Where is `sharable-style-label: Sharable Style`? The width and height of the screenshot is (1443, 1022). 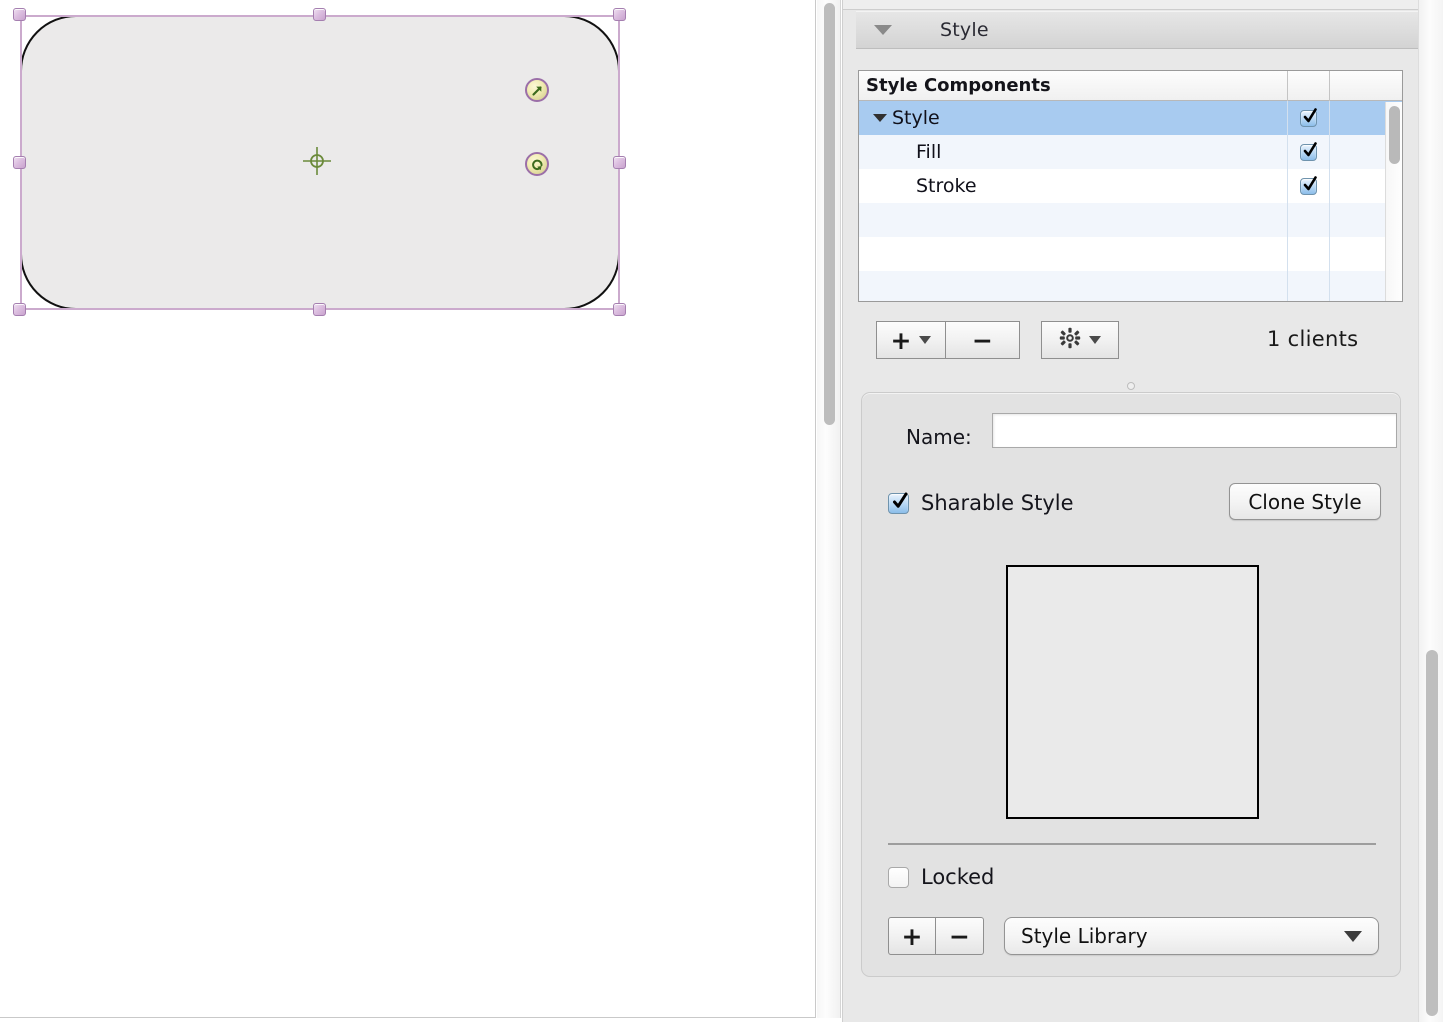 sharable-style-label: Sharable Style is located at coordinates (997, 503).